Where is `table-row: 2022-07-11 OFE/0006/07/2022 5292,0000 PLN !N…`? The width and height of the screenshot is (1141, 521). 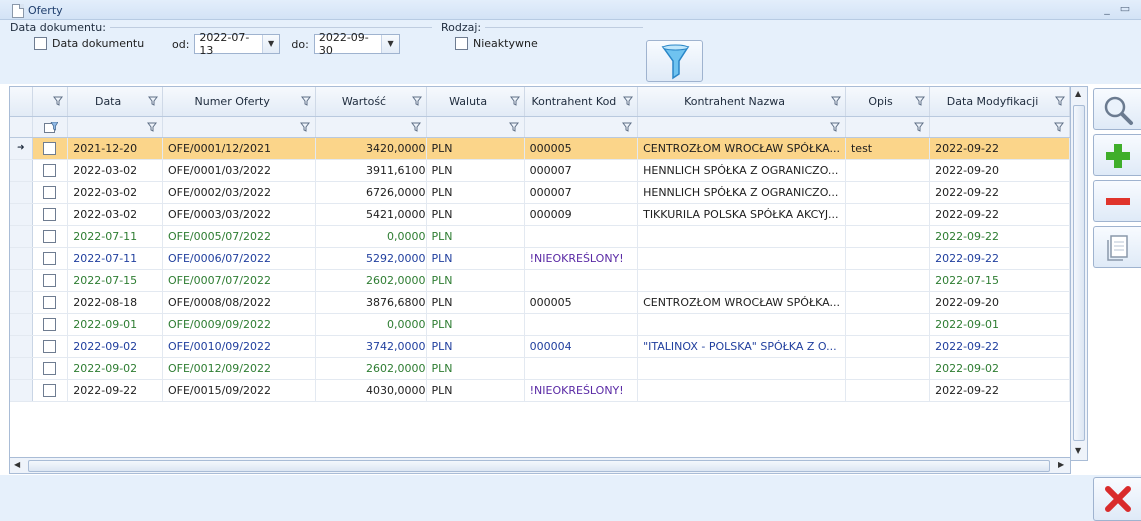
table-row: 2022-07-11 OFE/0006/07/2022 5292,0000 PLN !N… is located at coordinates (540, 258).